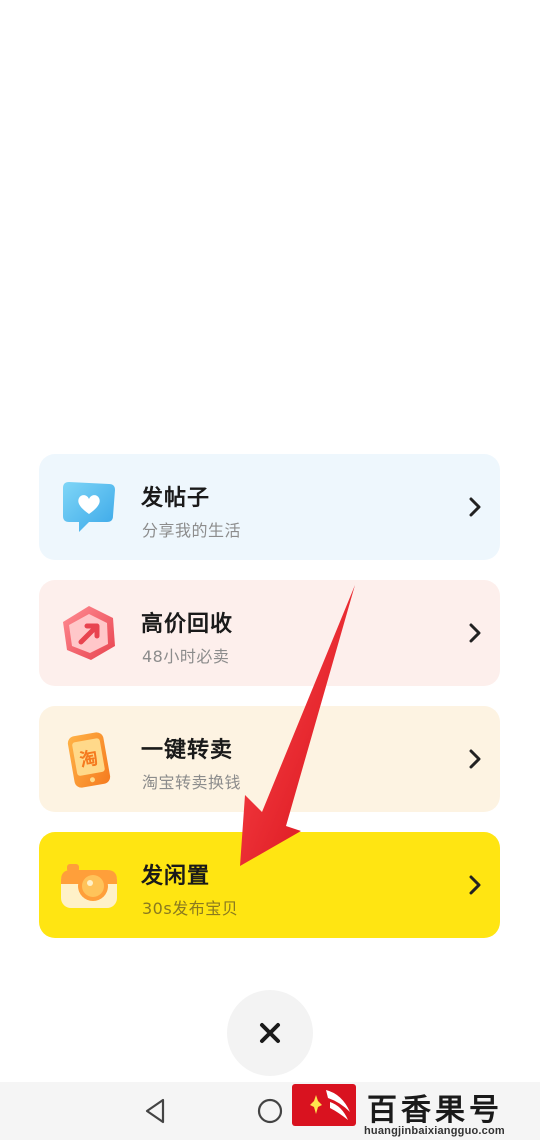 The height and width of the screenshot is (1140, 540). I want to click on red-annotation-arrow, so click(297, 725).